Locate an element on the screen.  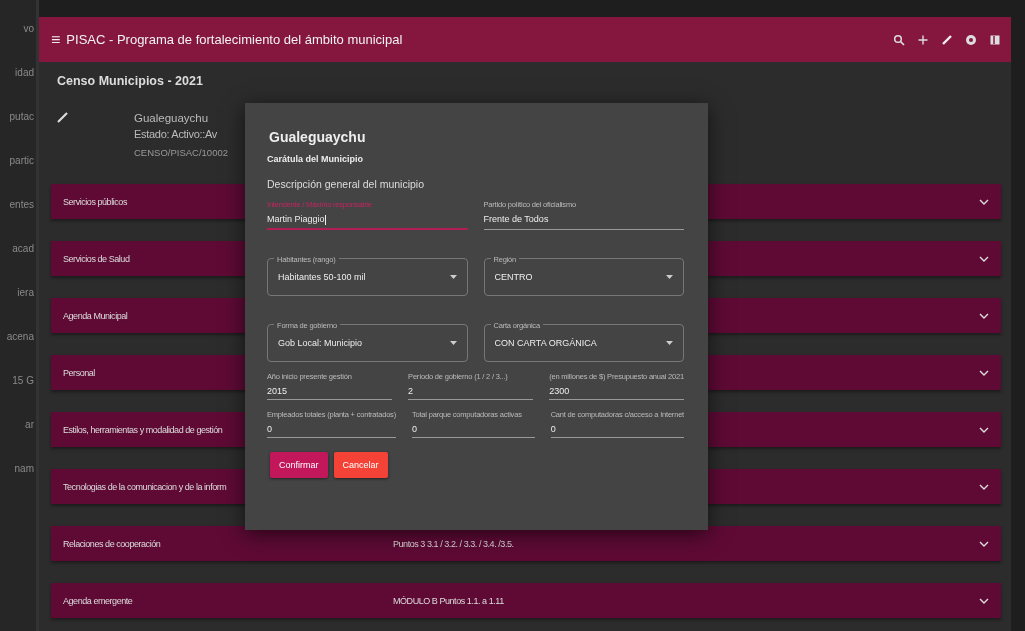
dialog-subtitle: Carátula del Municipio is located at coordinates (315, 159).